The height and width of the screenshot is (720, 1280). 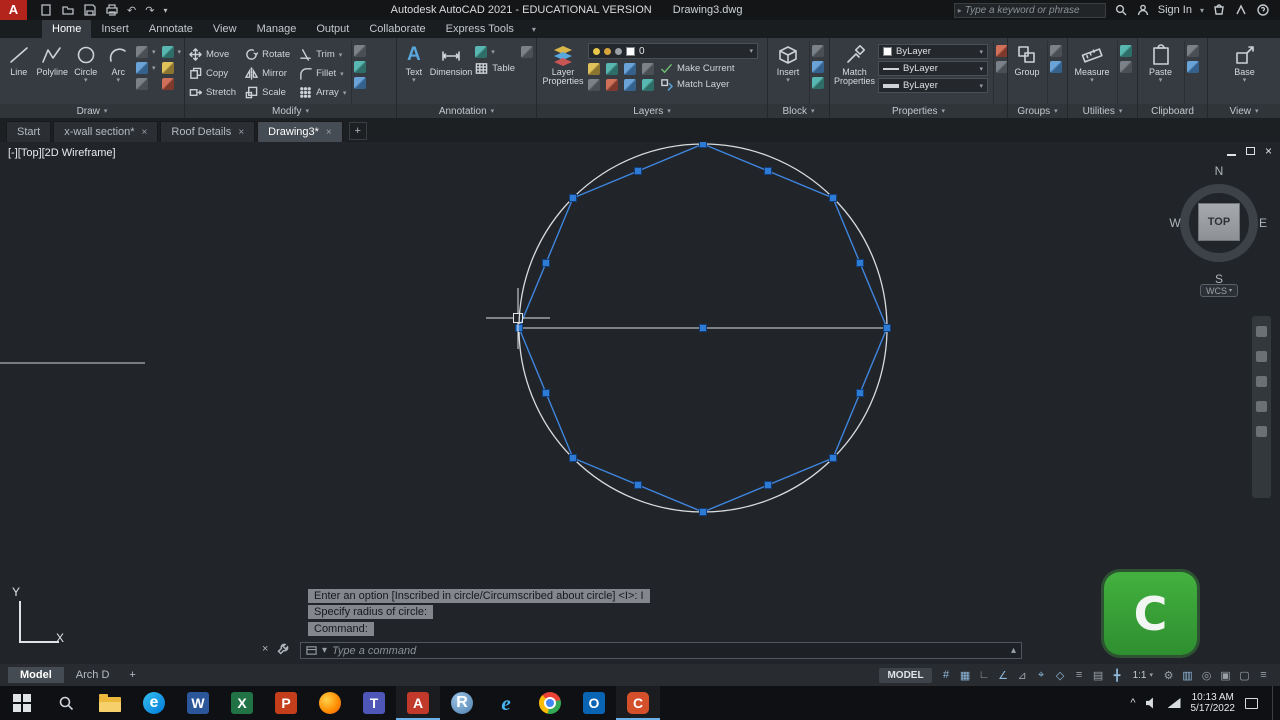 What do you see at coordinates (1261, 331) in the screenshot?
I see `full-navigation-wheel-icon` at bounding box center [1261, 331].